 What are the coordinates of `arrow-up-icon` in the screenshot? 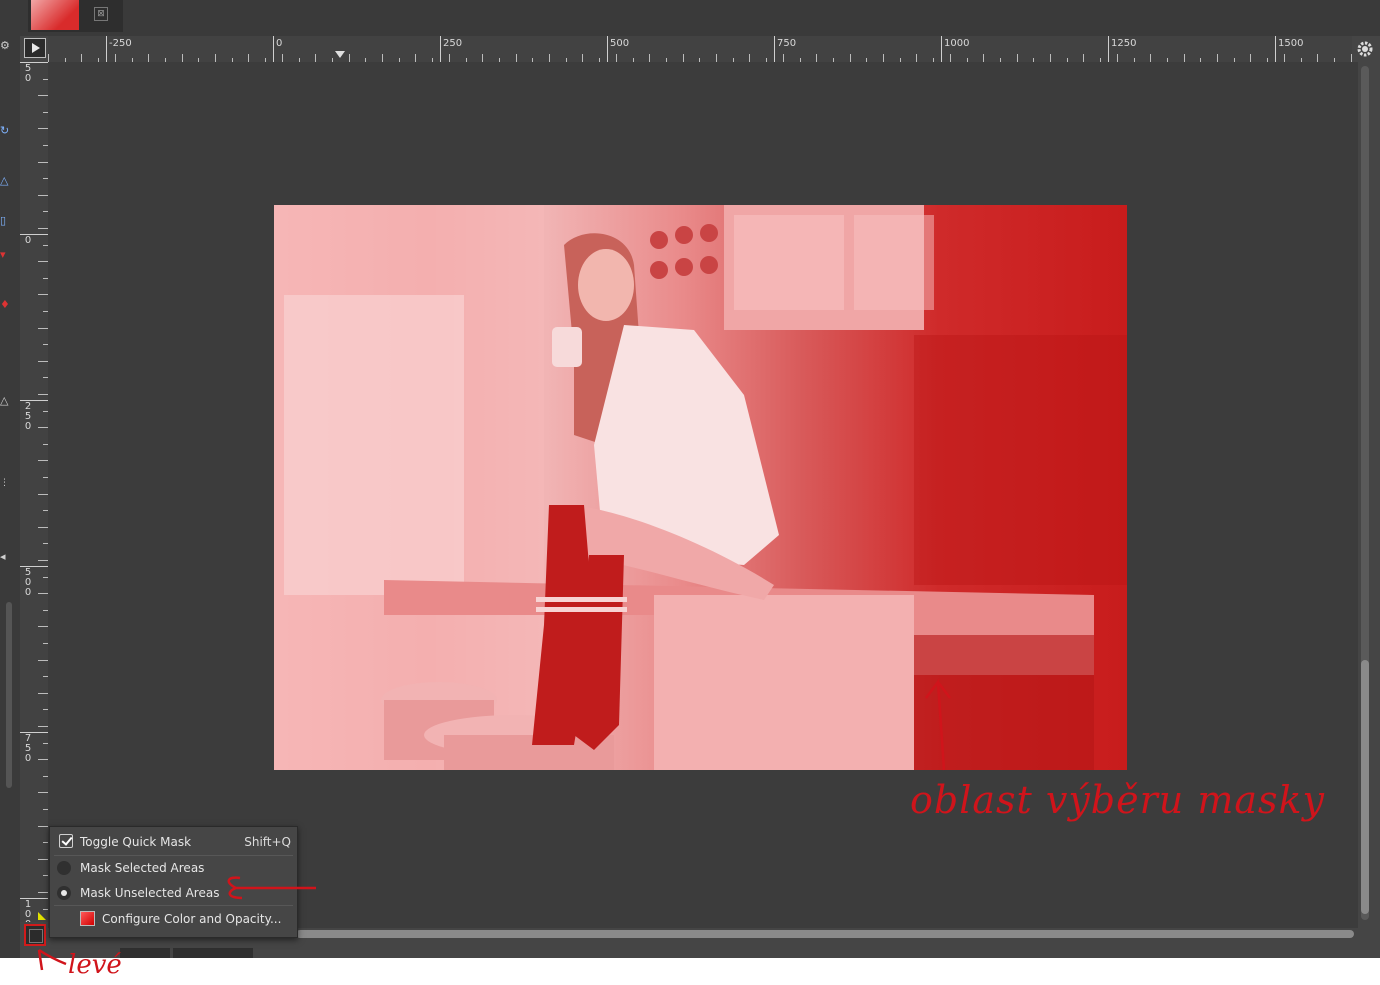 It's located at (938, 724).